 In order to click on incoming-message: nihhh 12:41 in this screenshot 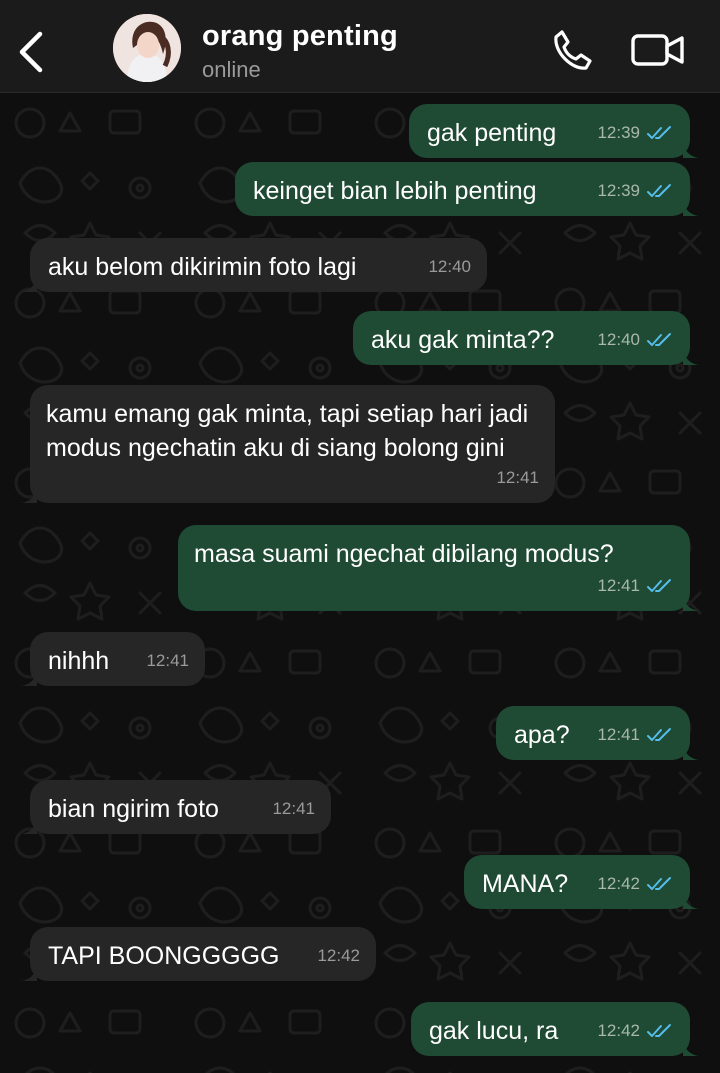, I will do `click(113, 659)`.